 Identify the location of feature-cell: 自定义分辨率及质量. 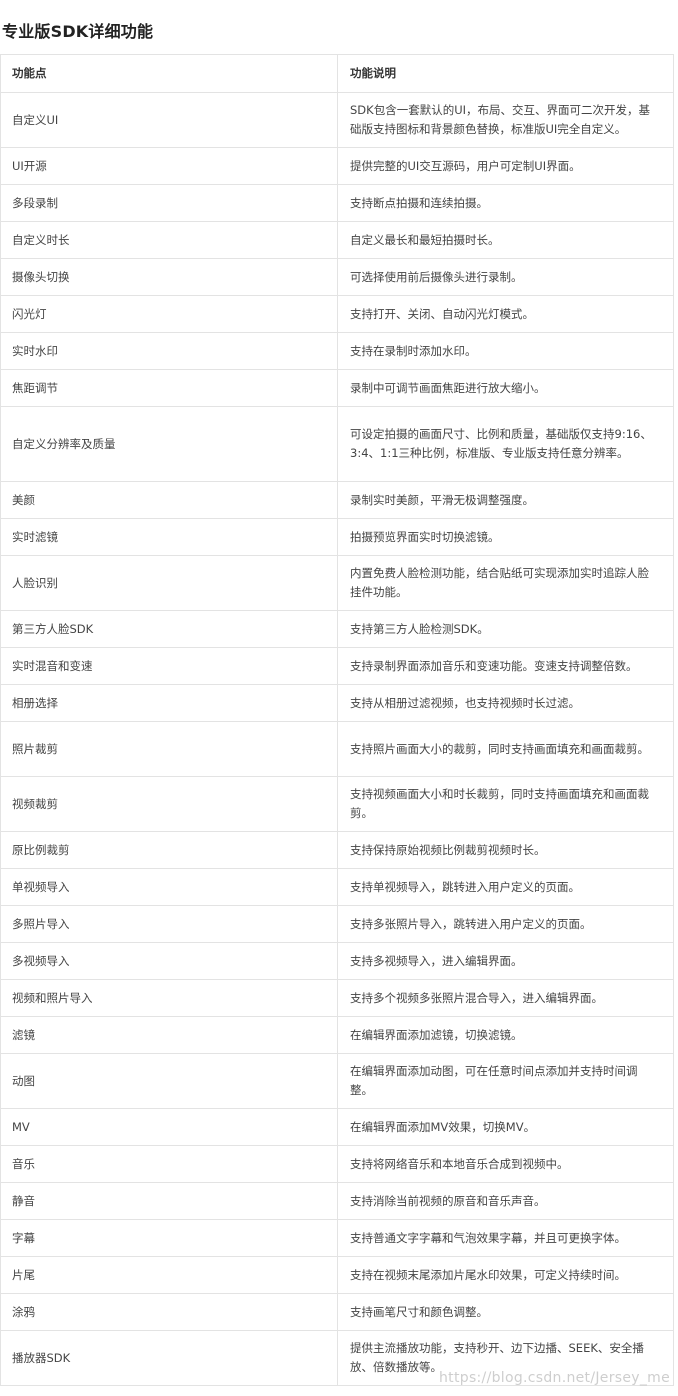
(169, 444).